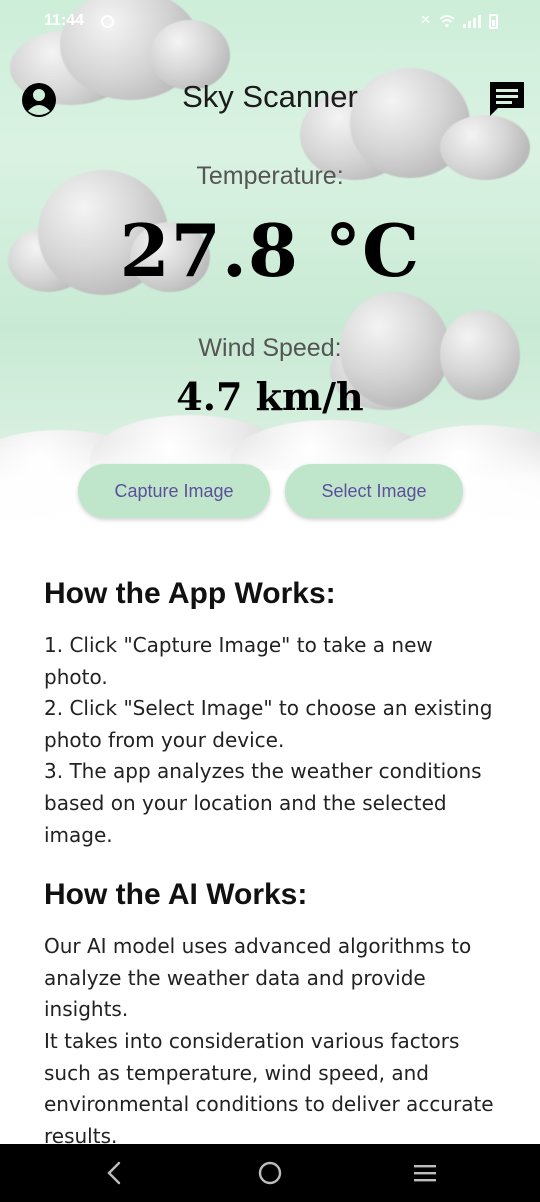  I want to click on temperature-label: Temperature:, so click(270, 176).